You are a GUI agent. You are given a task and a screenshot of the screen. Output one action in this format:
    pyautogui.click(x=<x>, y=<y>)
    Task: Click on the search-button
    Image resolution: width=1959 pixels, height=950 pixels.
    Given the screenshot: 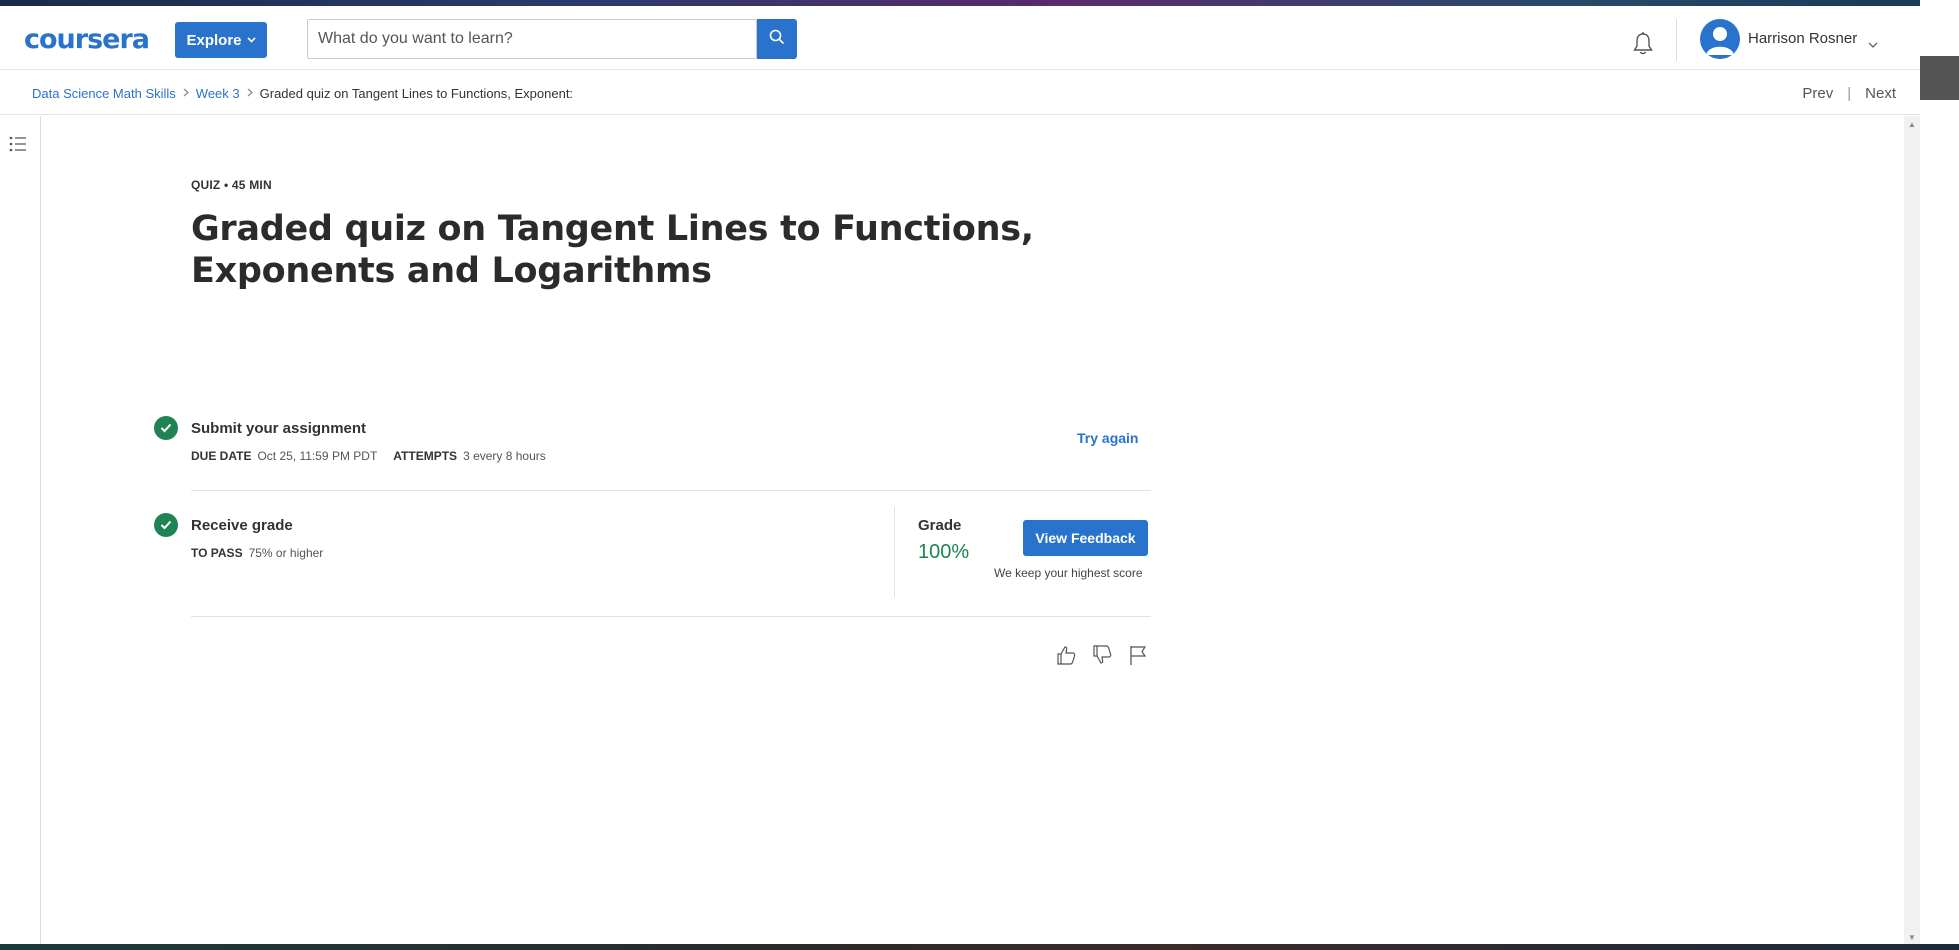 What is the action you would take?
    pyautogui.click(x=777, y=39)
    